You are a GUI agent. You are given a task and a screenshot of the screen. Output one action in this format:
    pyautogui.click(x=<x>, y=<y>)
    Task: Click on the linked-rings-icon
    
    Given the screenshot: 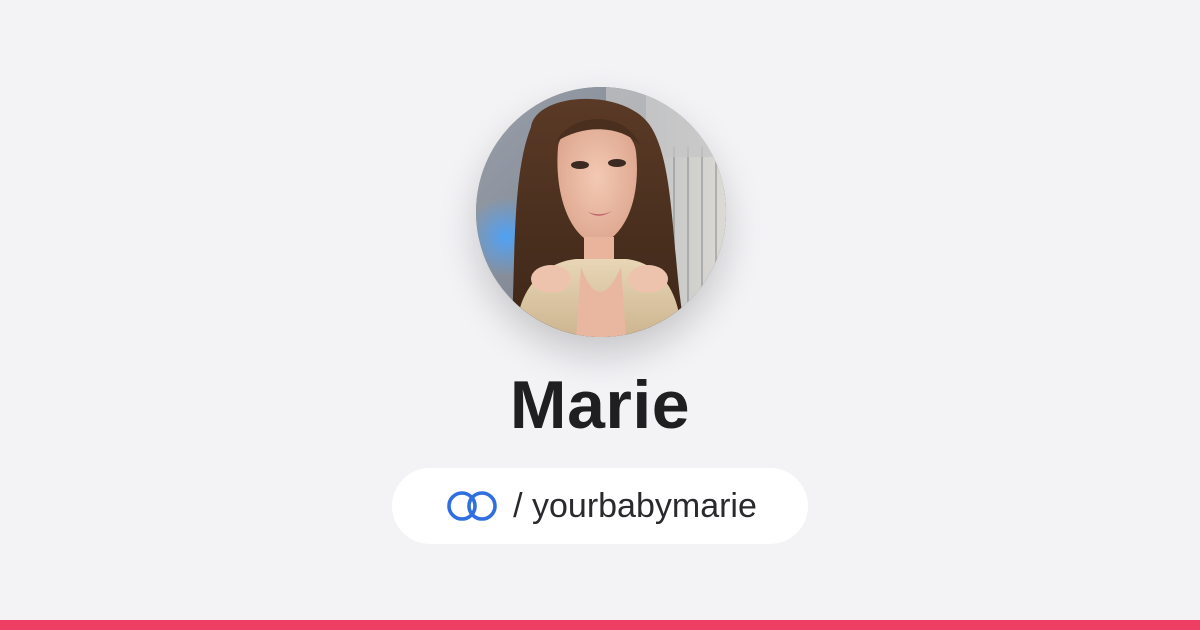 What is the action you would take?
    pyautogui.click(x=472, y=506)
    